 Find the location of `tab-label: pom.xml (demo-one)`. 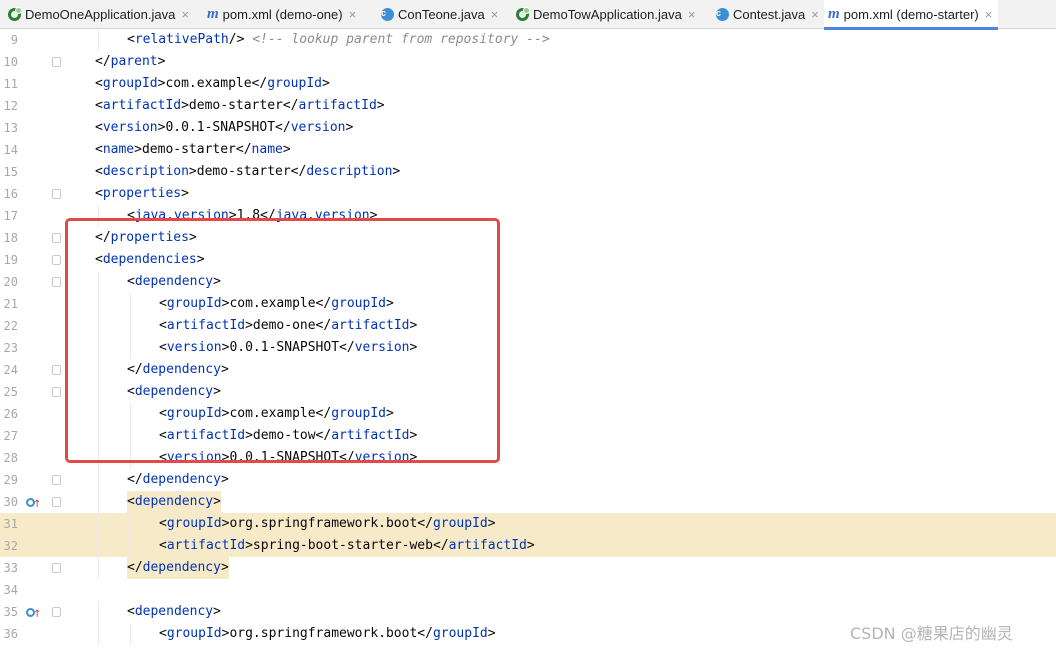

tab-label: pom.xml (demo-one) is located at coordinates (282, 14).